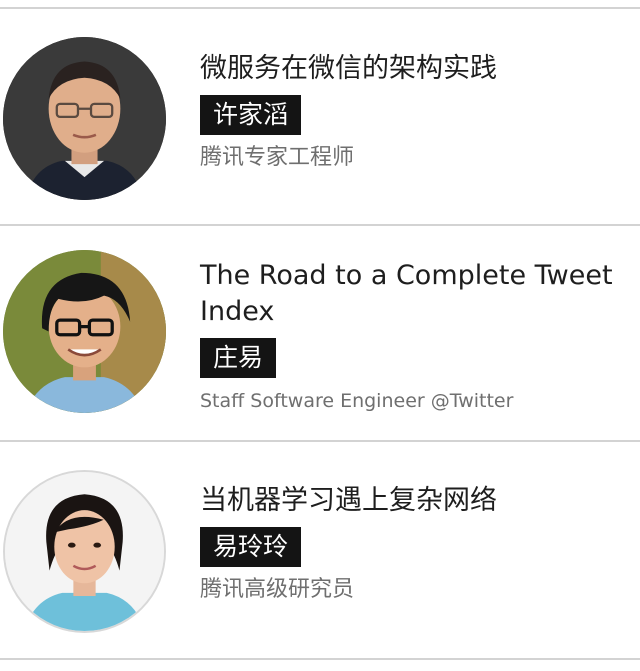 This screenshot has width=640, height=671. I want to click on speaker-role: 腾讯专家工程师, so click(277, 157).